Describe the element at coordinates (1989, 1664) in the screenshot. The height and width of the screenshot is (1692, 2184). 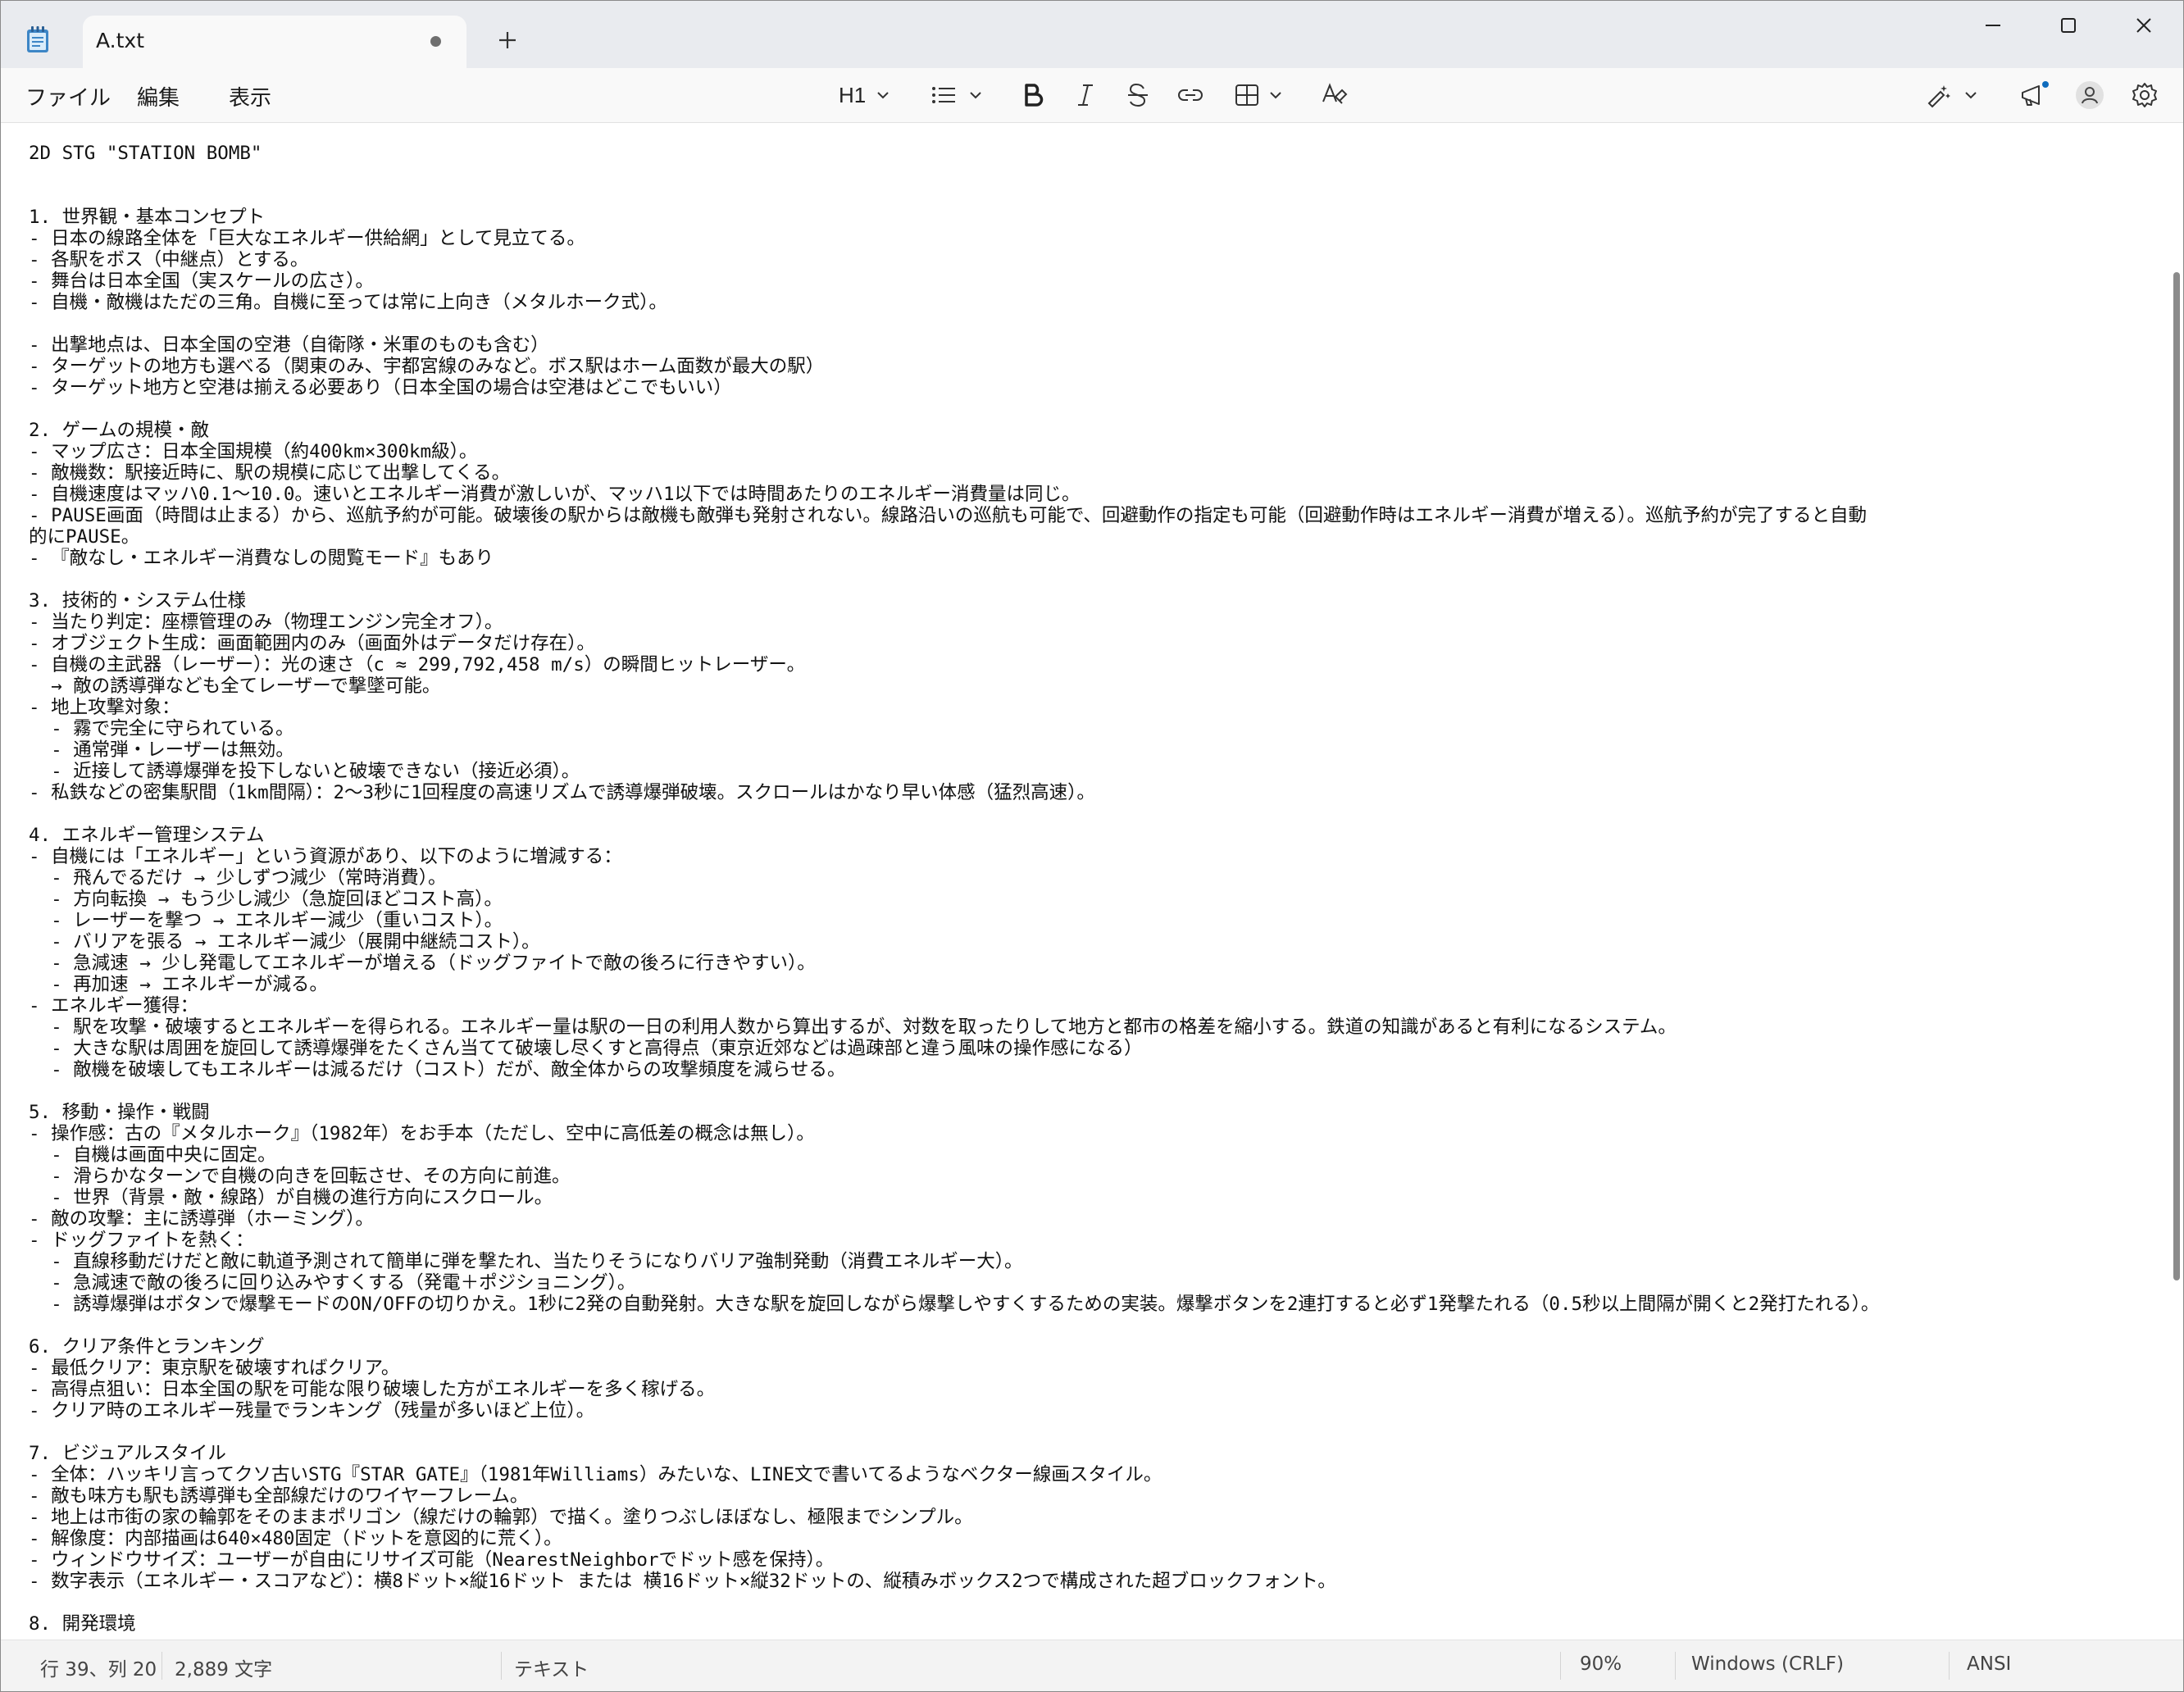
I see `encoding: ANSI` at that location.